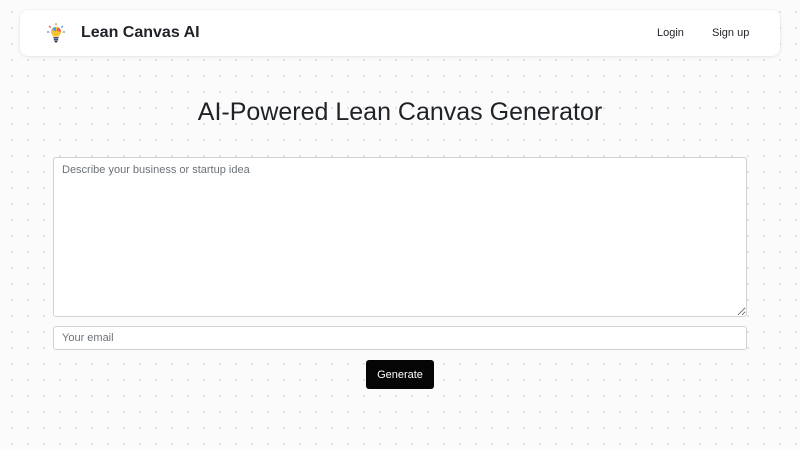 The image size is (800, 450). What do you see at coordinates (670, 33) in the screenshot?
I see `login-link: Login` at bounding box center [670, 33].